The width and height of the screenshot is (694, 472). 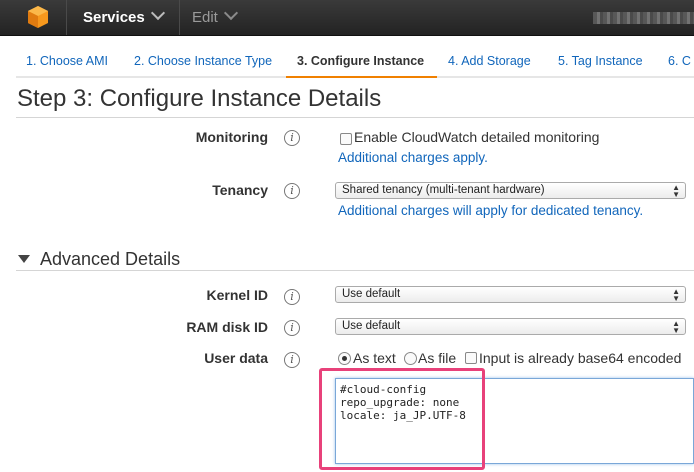 I want to click on user-data-as-text-radio, so click(x=344, y=358).